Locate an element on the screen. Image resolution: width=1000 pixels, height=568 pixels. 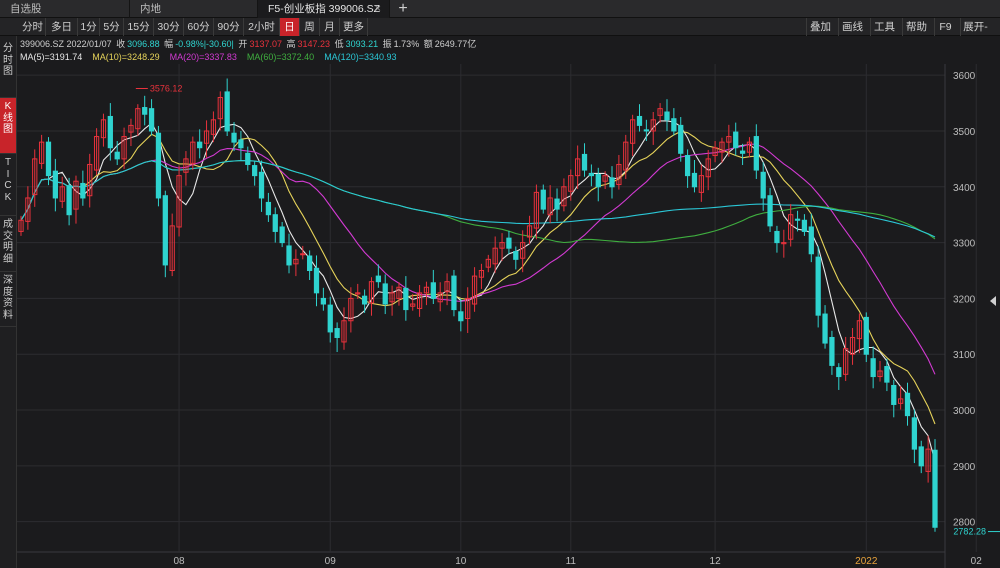
tool-button-3: 帮助 is located at coordinates (916, 27).